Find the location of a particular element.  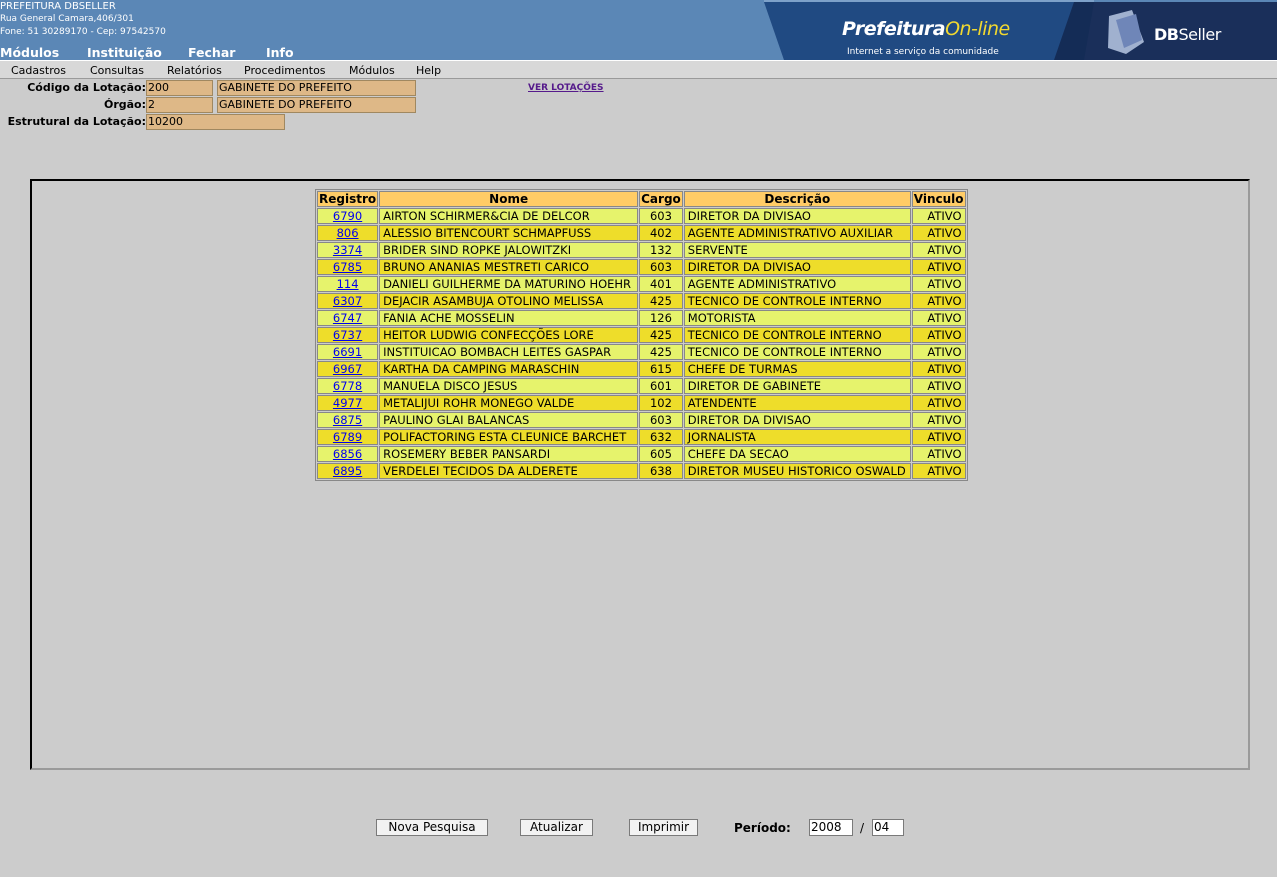

cell-registro: 6967 is located at coordinates (348, 369).